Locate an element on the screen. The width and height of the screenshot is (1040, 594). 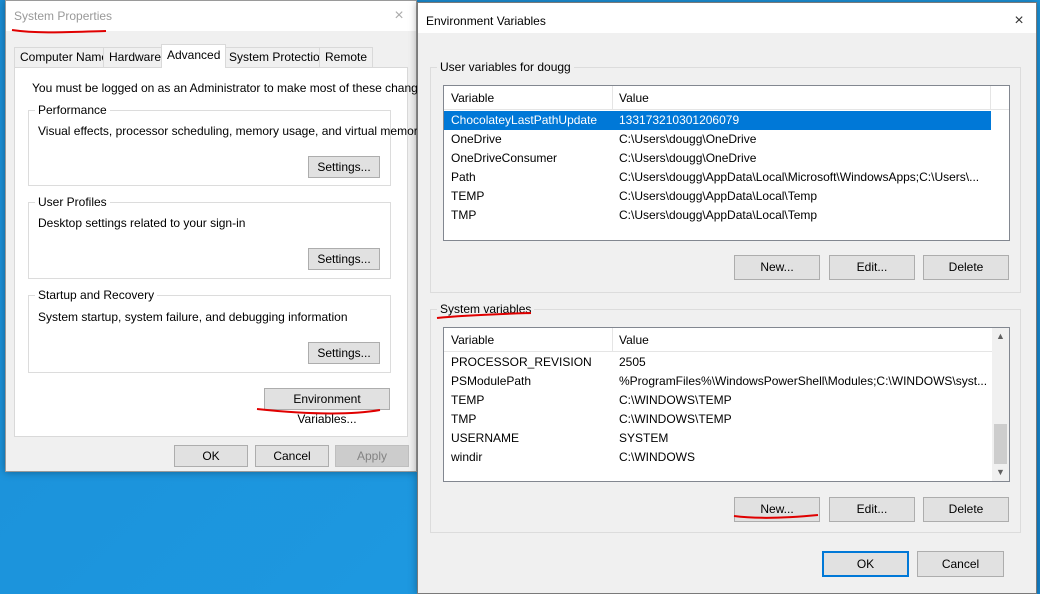
variable-name: OneDrive is located at coordinates (476, 139).